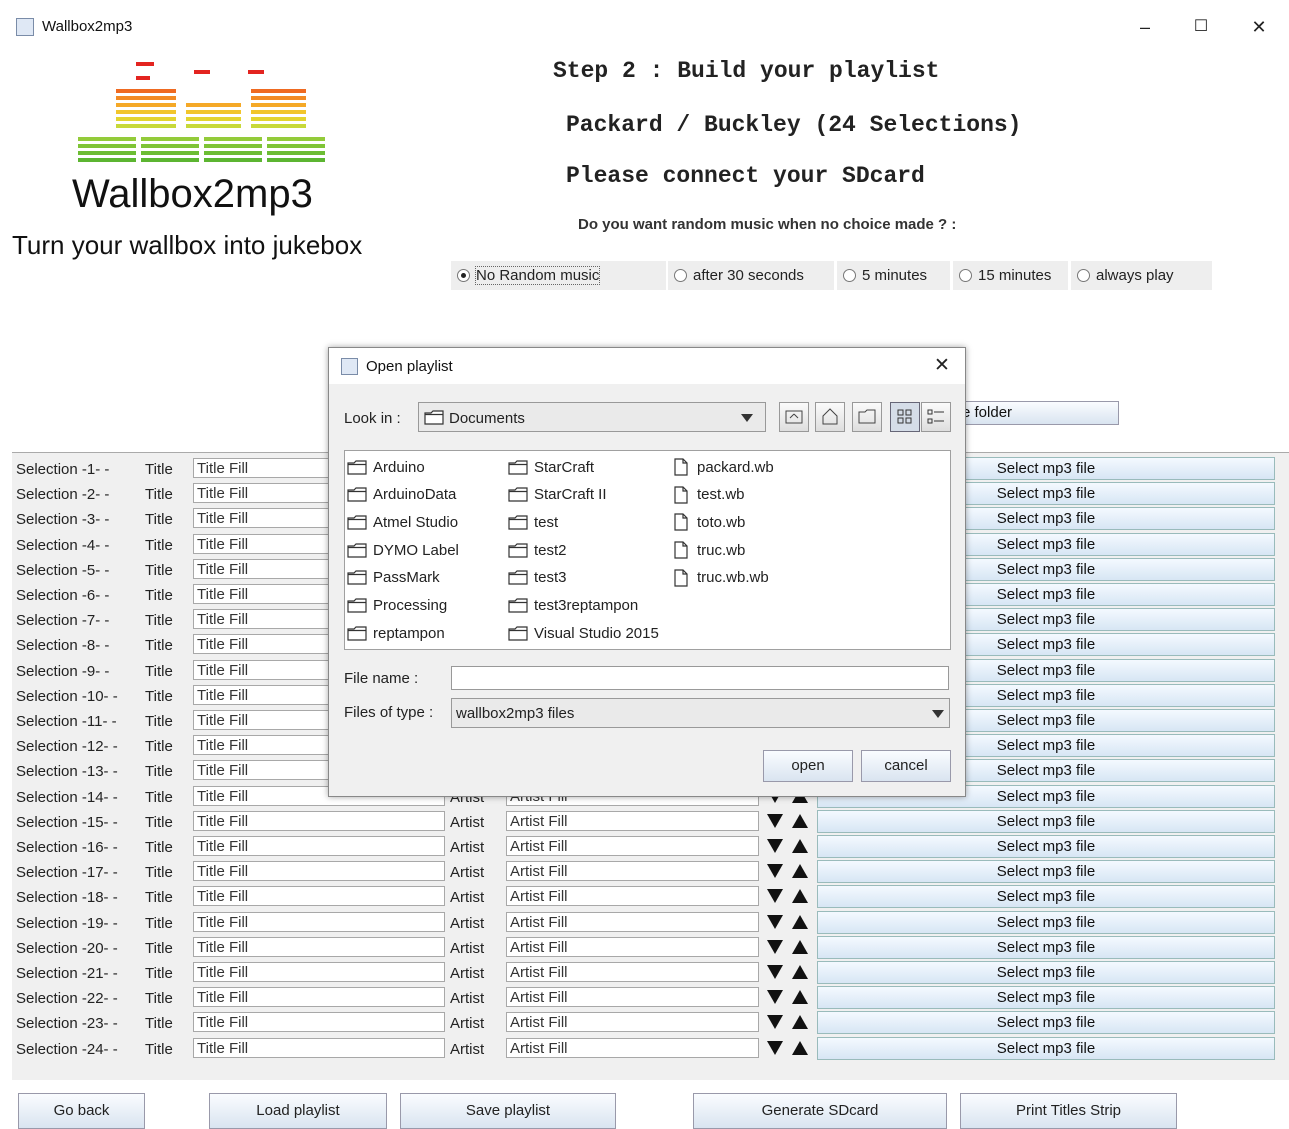  I want to click on up-one-level-icon, so click(794, 417).